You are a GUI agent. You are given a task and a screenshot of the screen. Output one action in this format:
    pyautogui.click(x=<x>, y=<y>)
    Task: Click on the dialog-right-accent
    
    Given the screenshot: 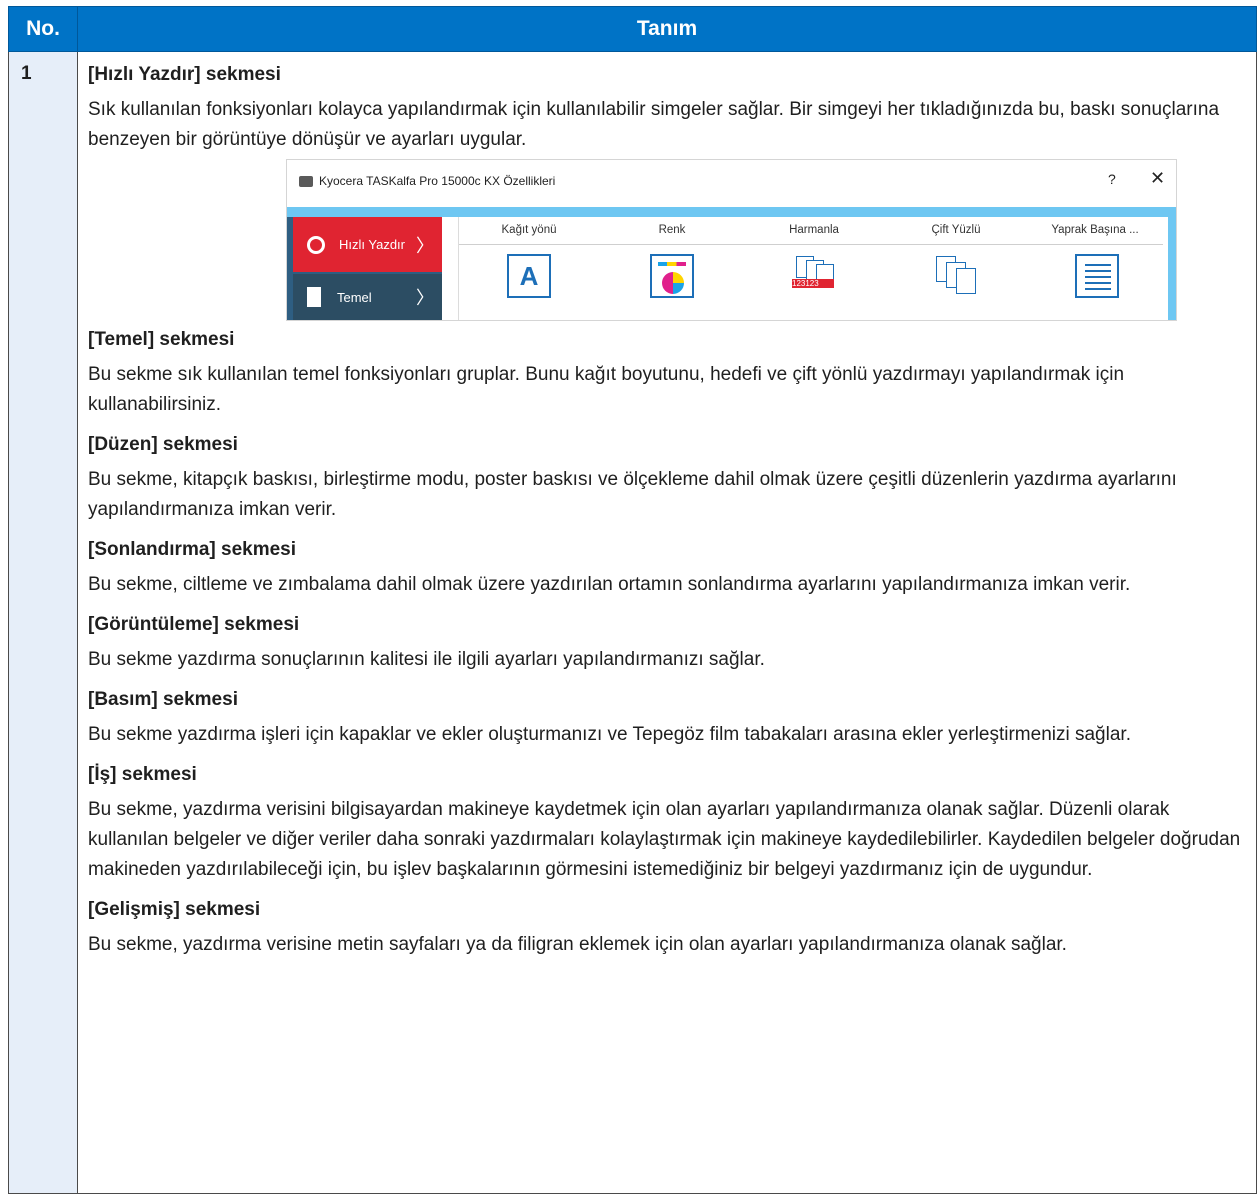 What is the action you would take?
    pyautogui.click(x=1172, y=268)
    